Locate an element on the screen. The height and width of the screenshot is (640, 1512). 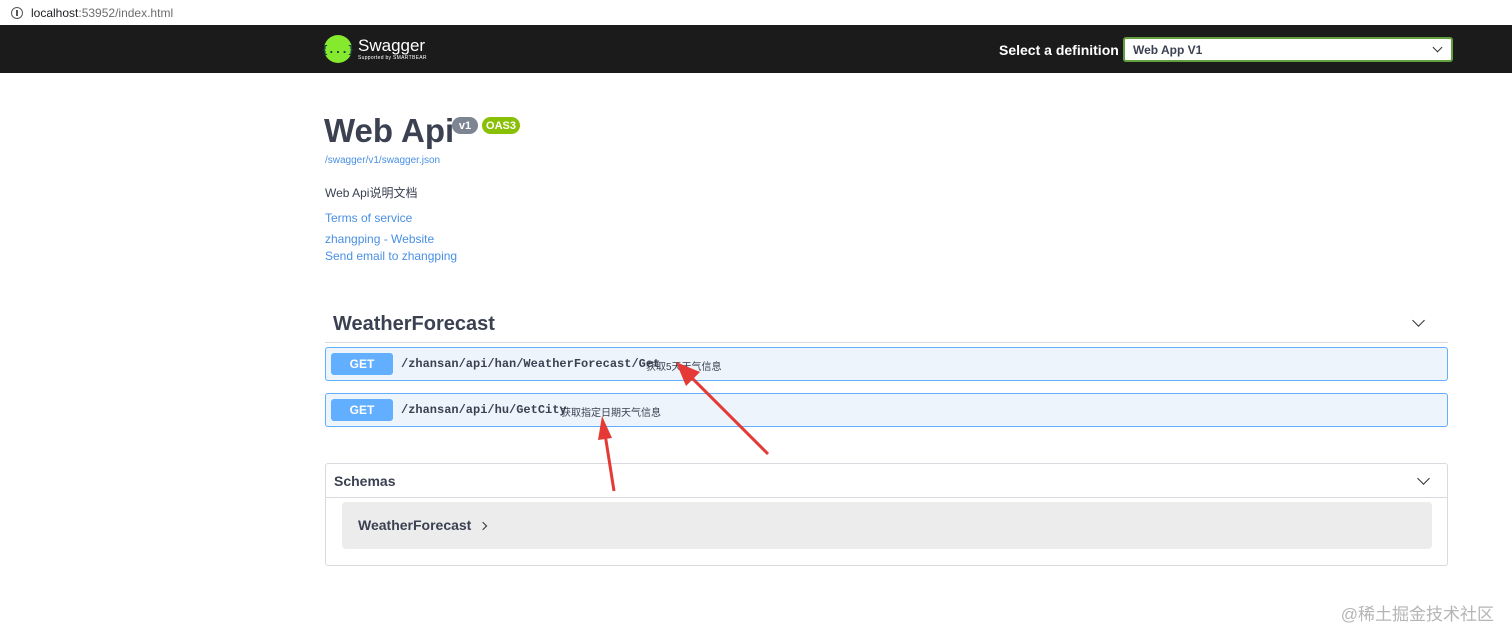
definition-select-value: Web App V1 is located at coordinates (1168, 49).